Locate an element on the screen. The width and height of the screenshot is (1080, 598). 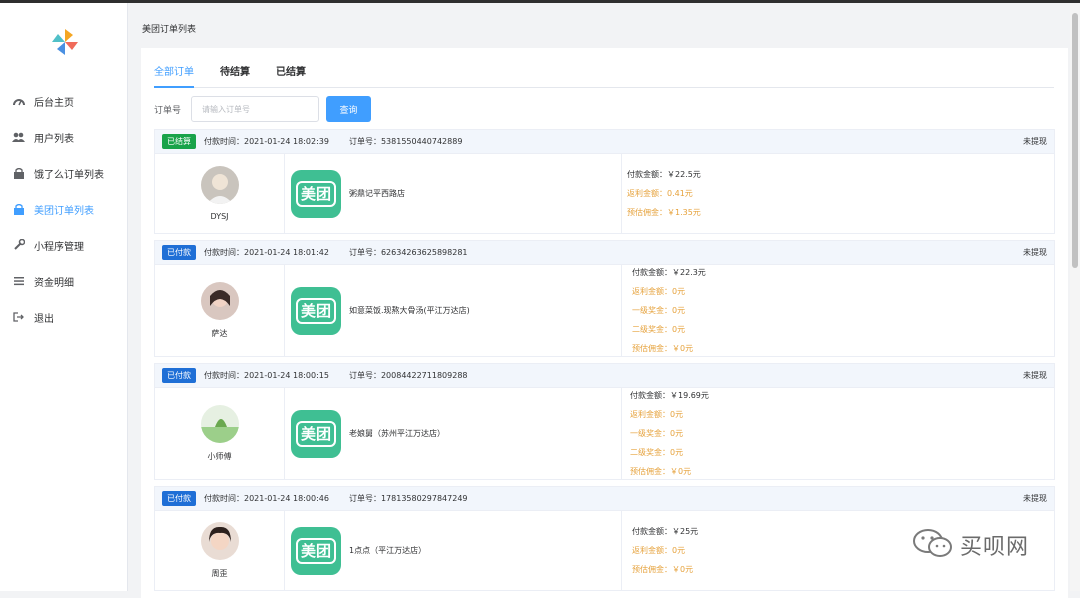
app-logo-icon is located at coordinates (65, 42).